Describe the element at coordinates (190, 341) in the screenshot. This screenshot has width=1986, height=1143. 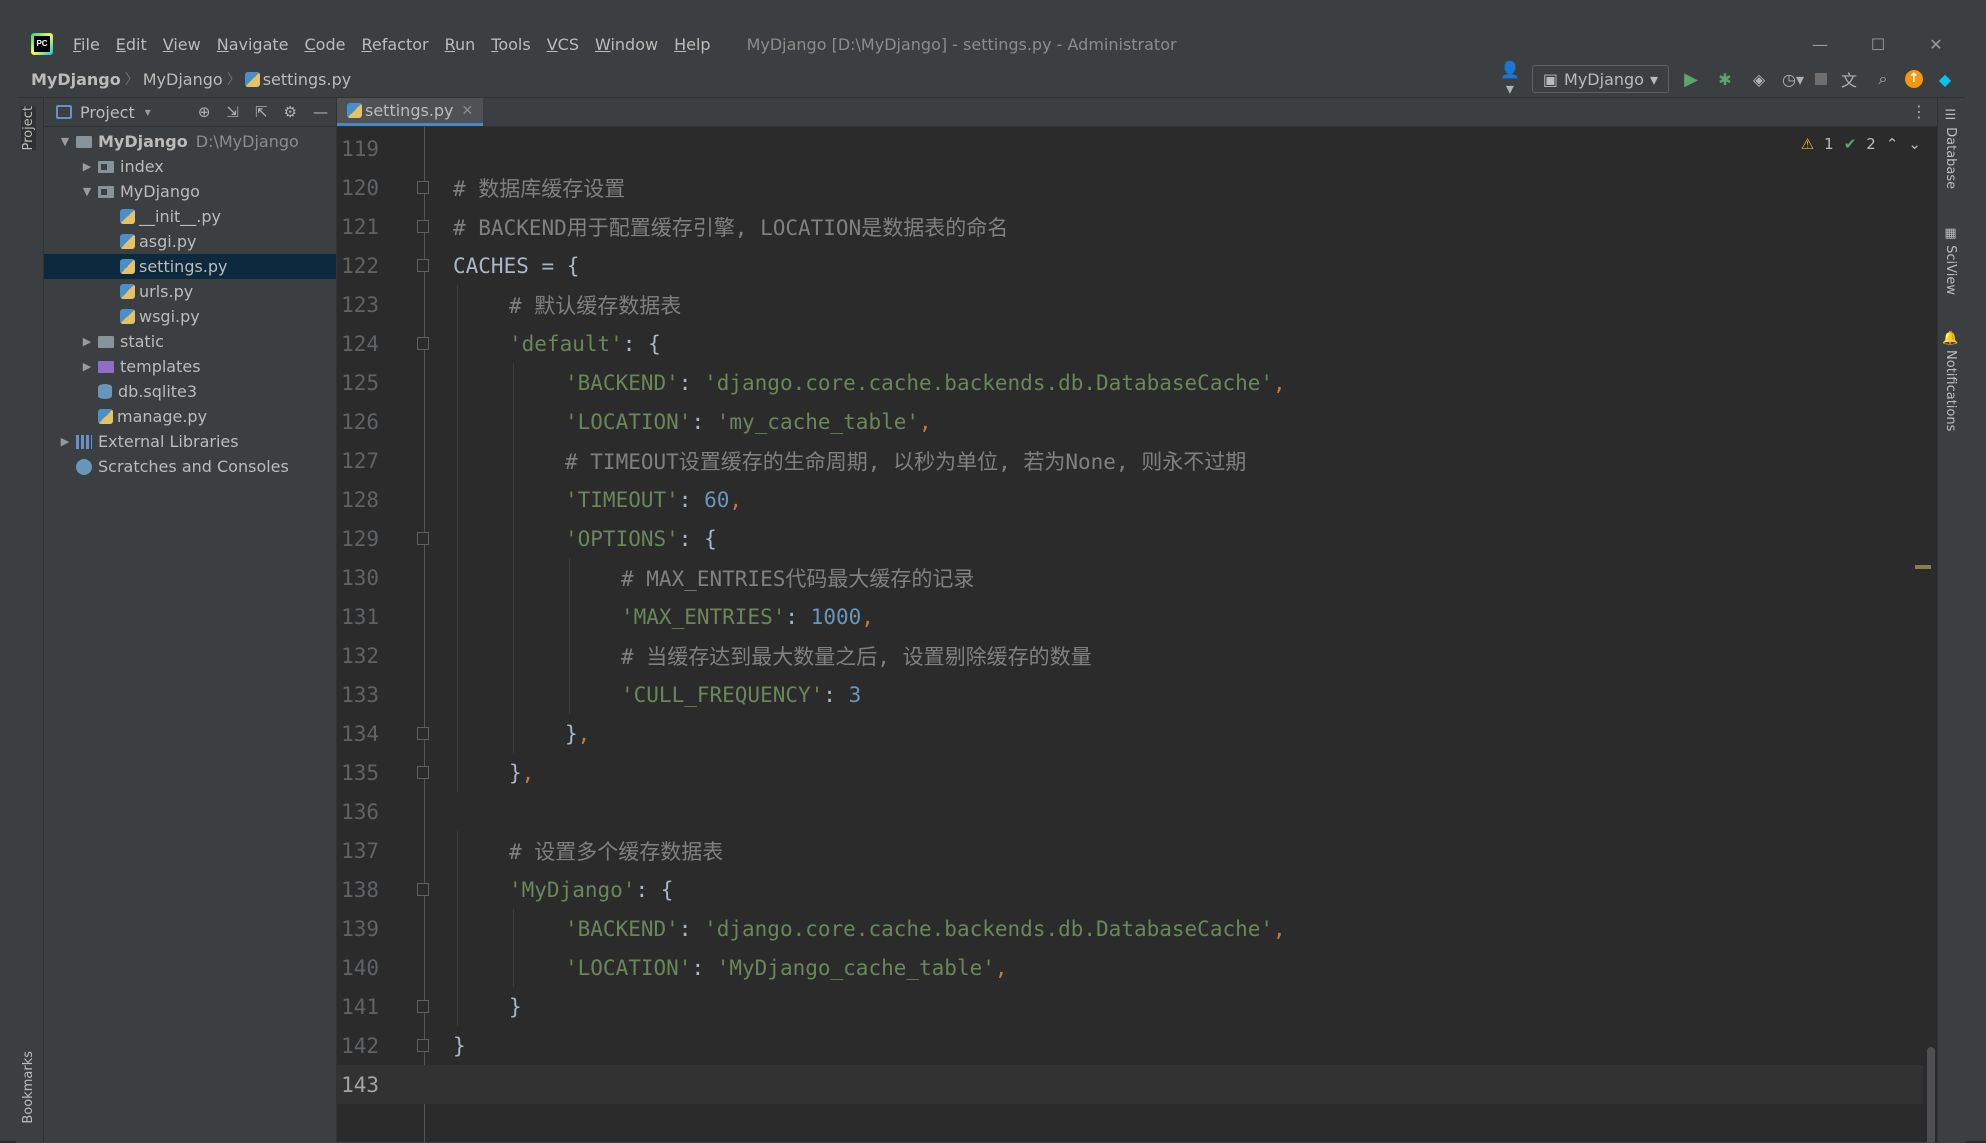
I see `tree-item: ▶ static` at that location.